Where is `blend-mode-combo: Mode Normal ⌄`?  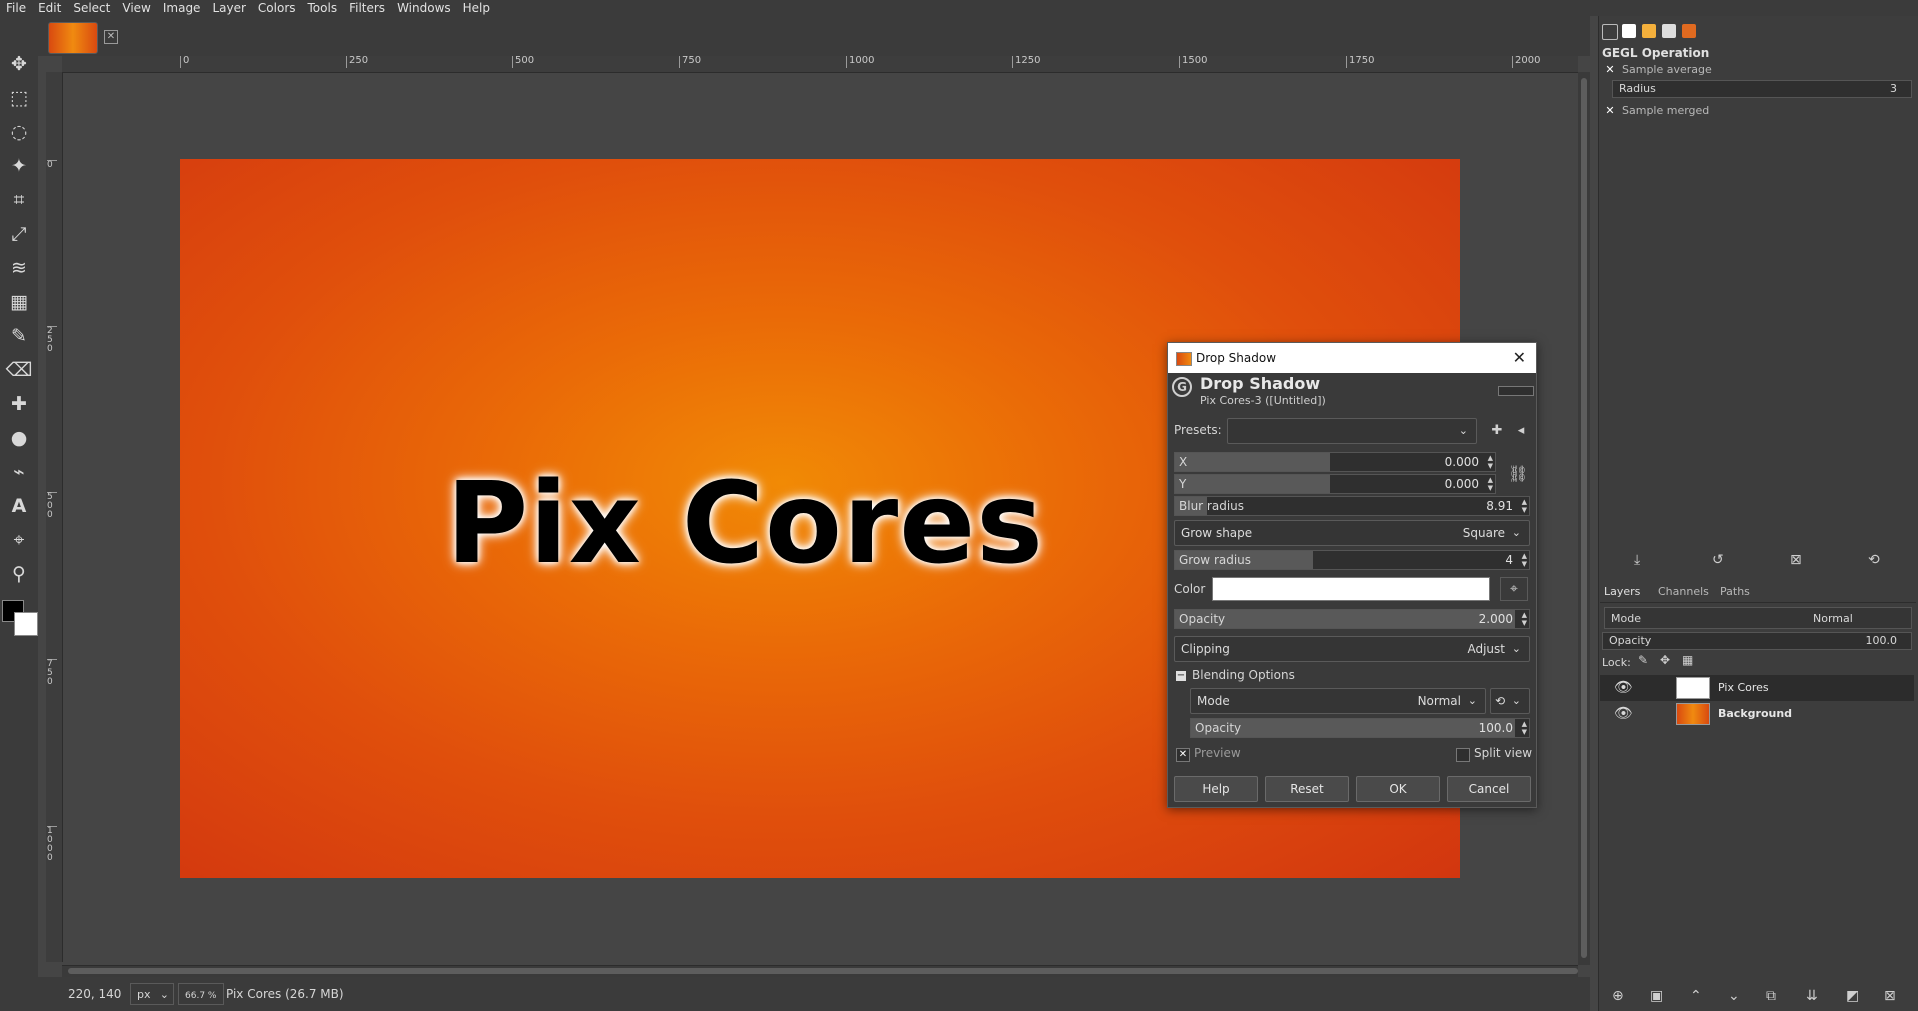 blend-mode-combo: Mode Normal ⌄ is located at coordinates (1338, 701).